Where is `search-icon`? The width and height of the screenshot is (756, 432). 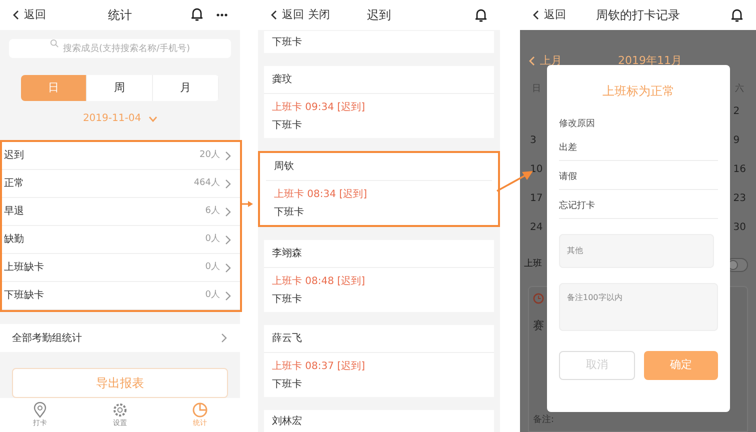
search-icon is located at coordinates (54, 43).